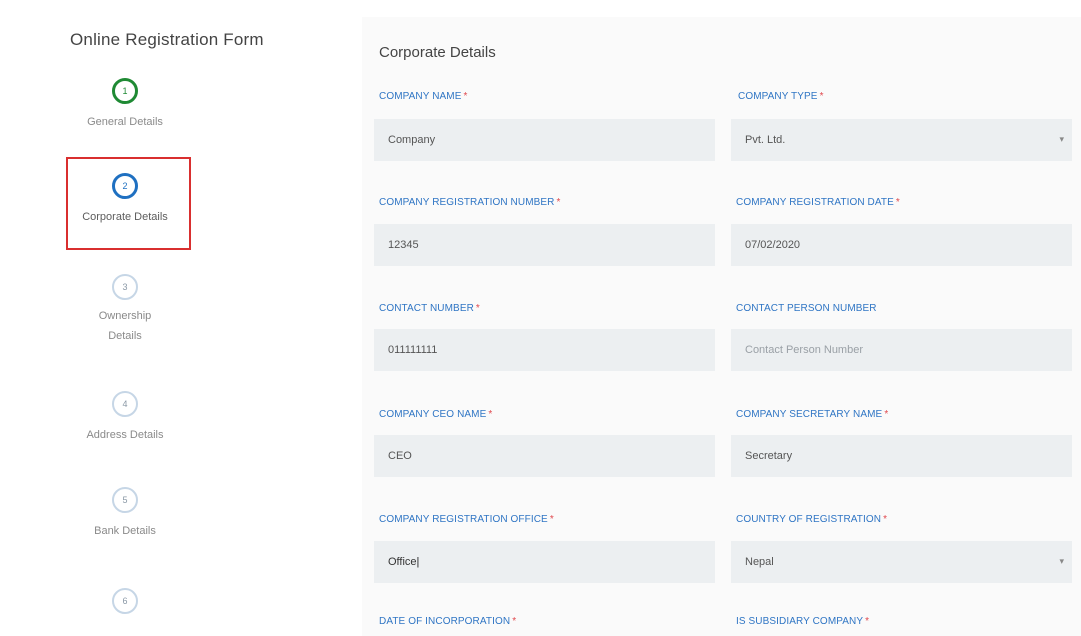 This screenshot has width=1081, height=636. Describe the element at coordinates (781, 96) in the screenshot. I see `company-type-label: COMPANY TYPE *` at that location.